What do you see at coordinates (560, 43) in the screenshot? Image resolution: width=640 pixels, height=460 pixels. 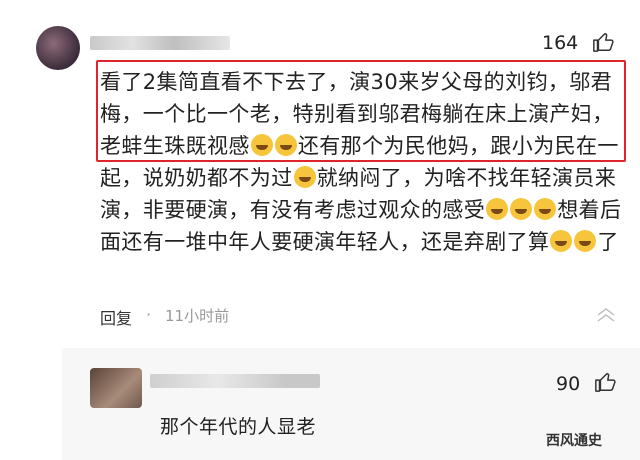 I see `like-count: 164` at bounding box center [560, 43].